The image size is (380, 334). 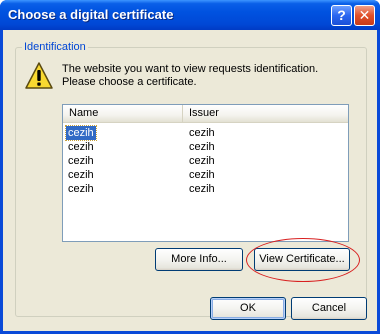 What do you see at coordinates (91, 14) in the screenshot?
I see `window-title: Choose a digital certificate` at bounding box center [91, 14].